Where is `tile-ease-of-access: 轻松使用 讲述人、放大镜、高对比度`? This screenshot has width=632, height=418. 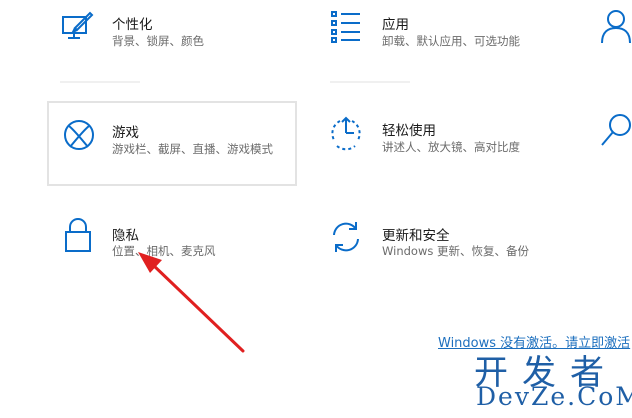
tile-ease-of-access: 轻松使用 讲述人、放大镜、高对比度 is located at coordinates (448, 143).